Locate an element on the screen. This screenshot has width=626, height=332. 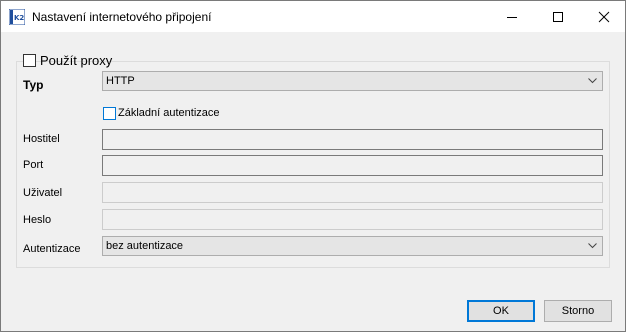
title-bar: K2 Nastavení internetového připojení is located at coordinates (313, 16).